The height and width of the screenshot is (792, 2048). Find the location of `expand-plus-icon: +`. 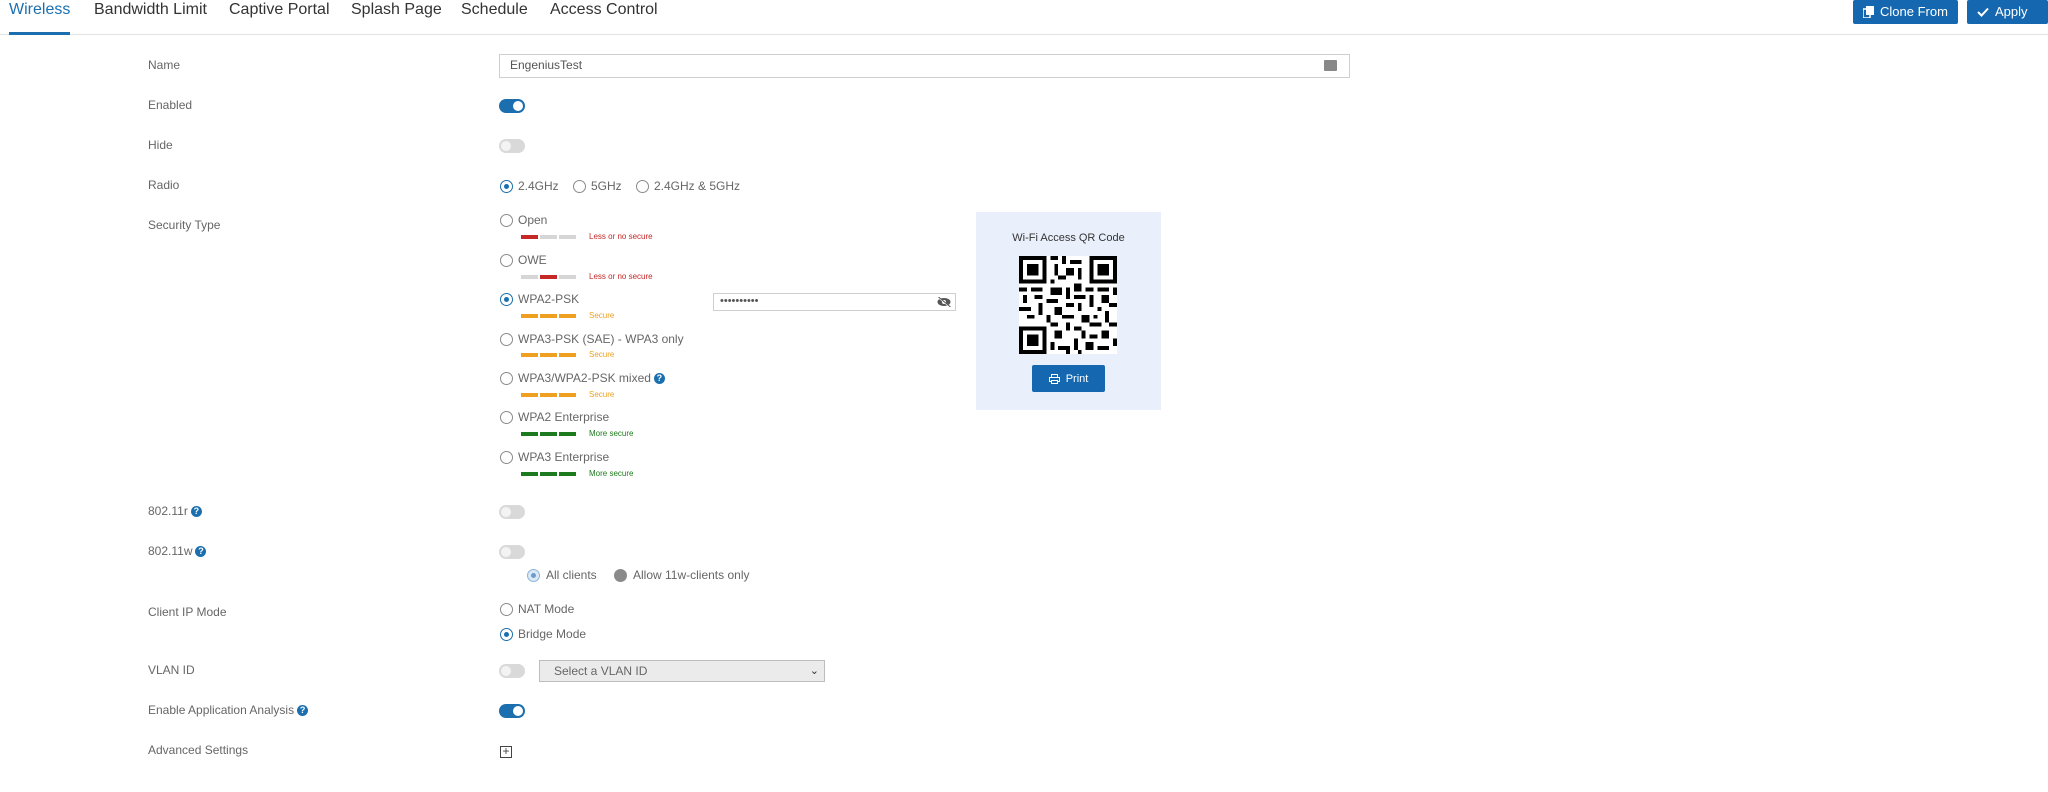

expand-plus-icon: + is located at coordinates (506, 751).